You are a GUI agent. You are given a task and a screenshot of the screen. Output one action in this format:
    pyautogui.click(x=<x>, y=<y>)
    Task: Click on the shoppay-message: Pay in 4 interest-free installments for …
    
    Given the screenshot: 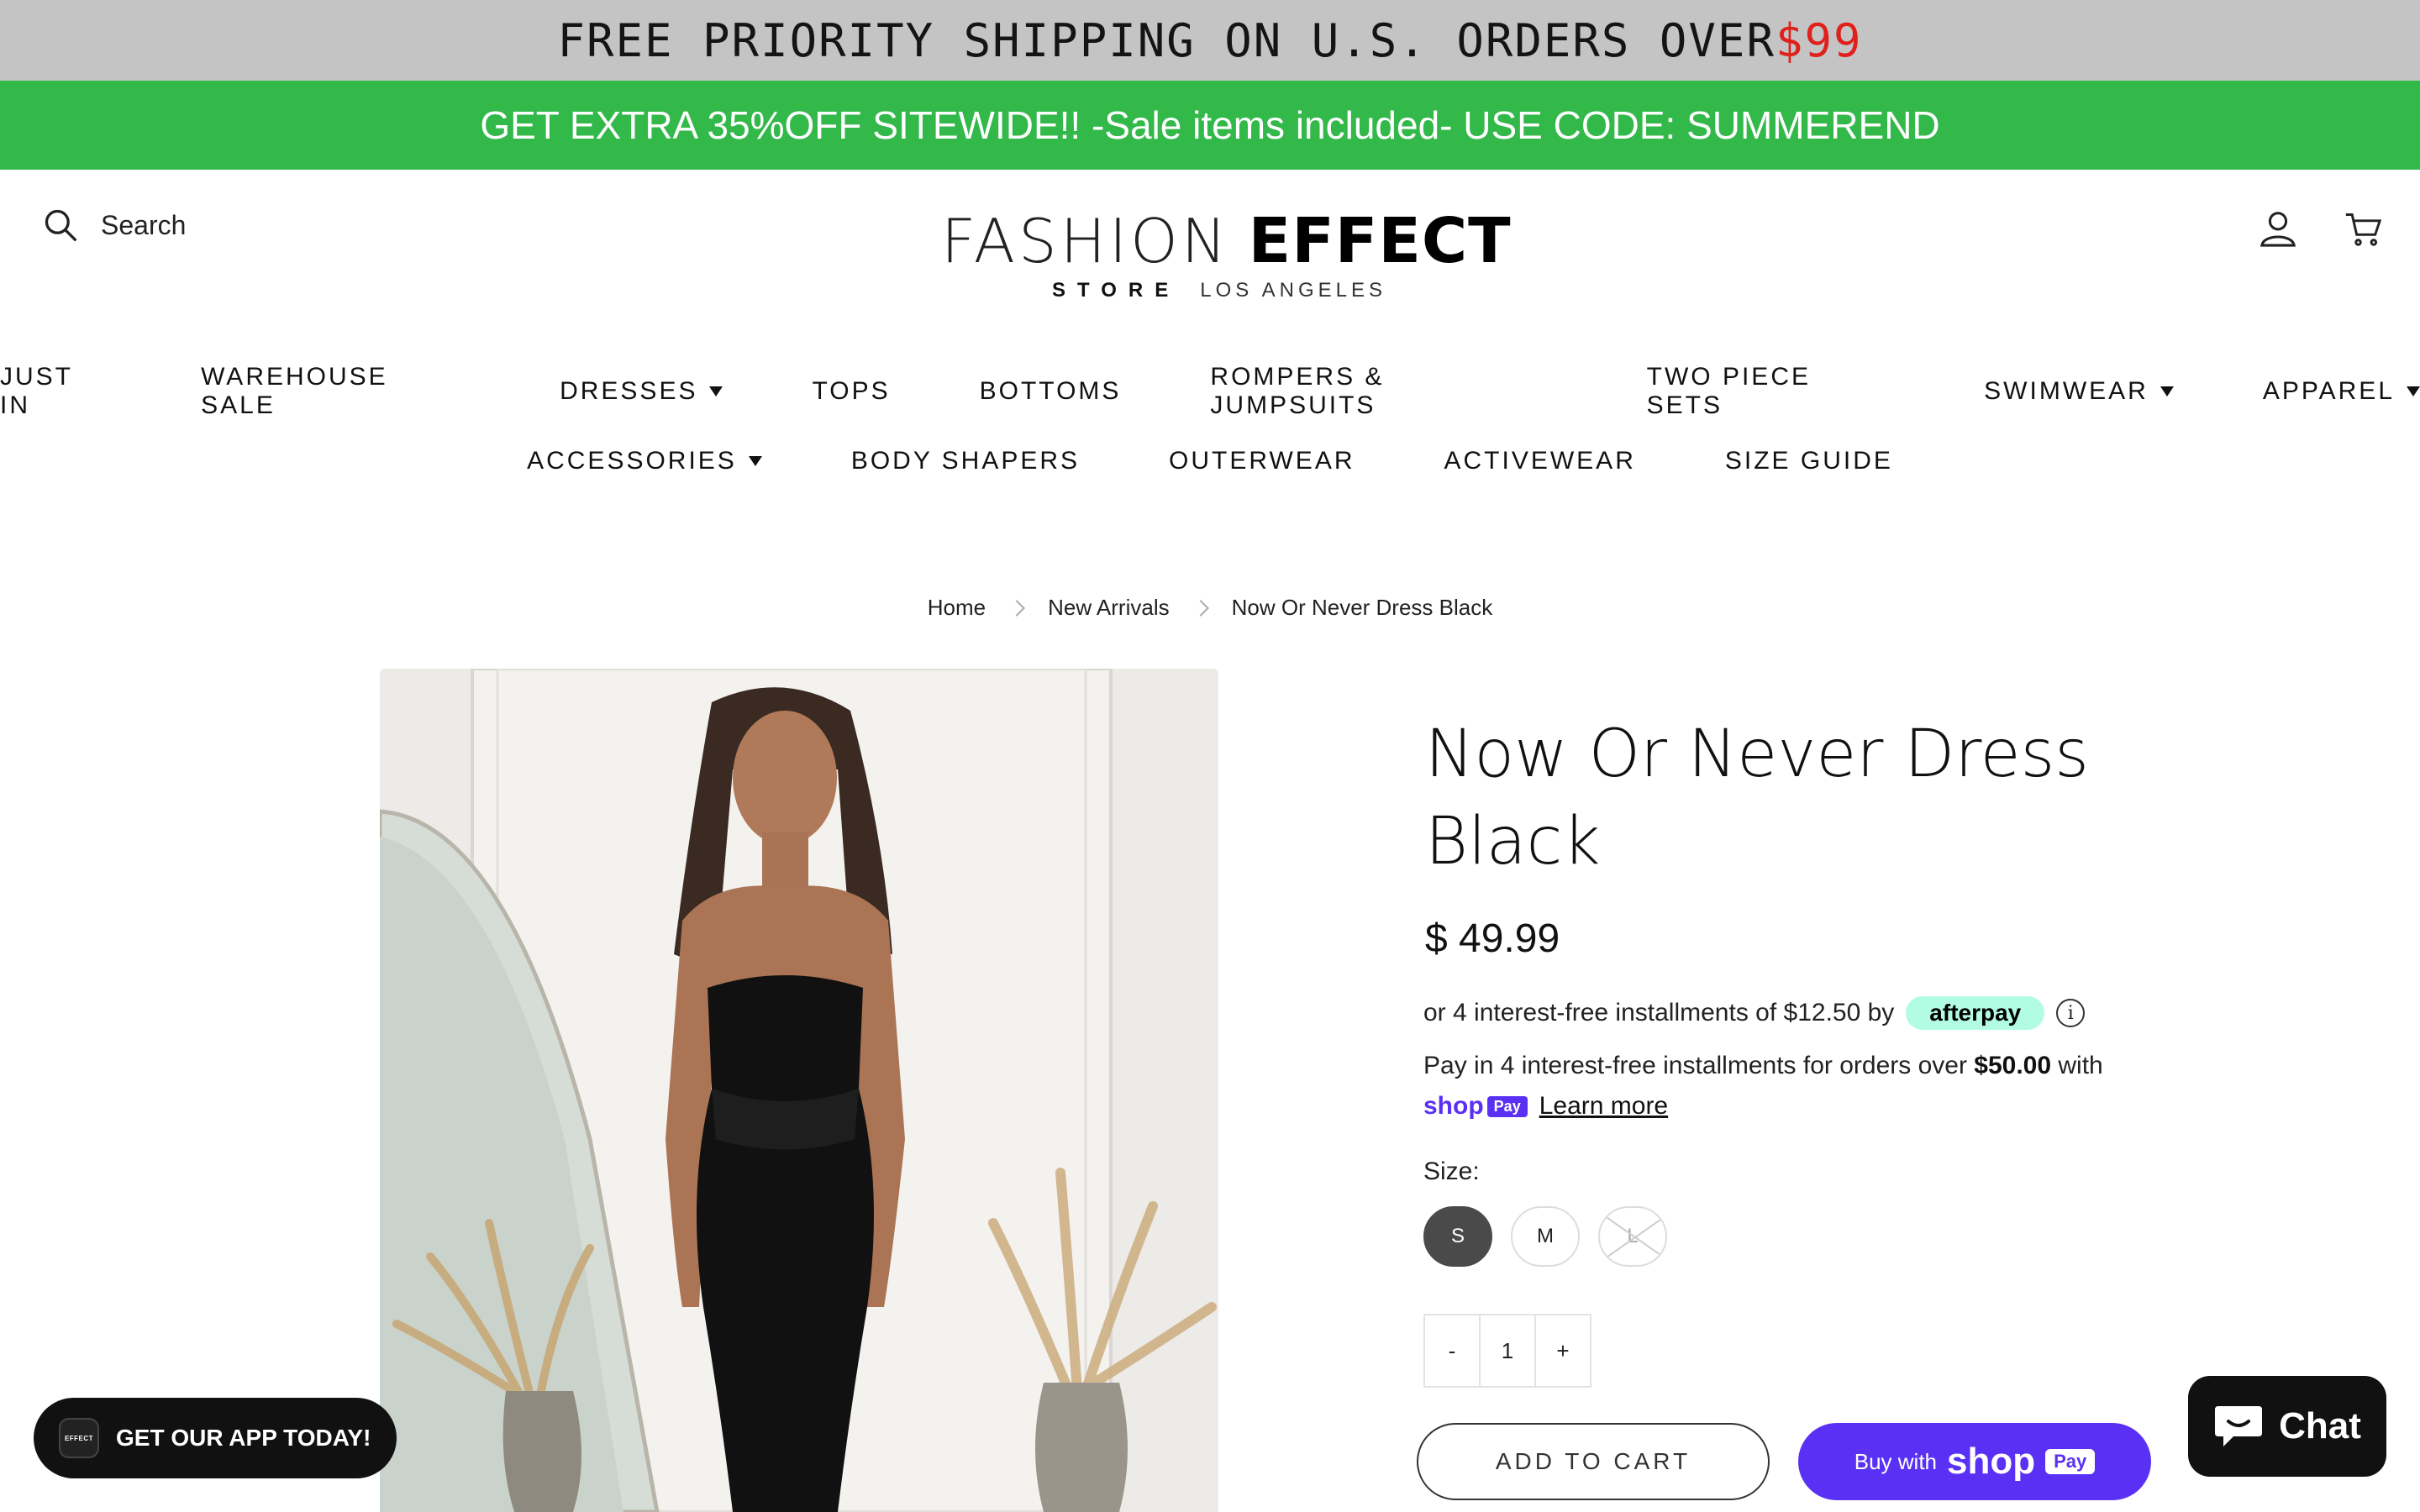 What is the action you would take?
    pyautogui.click(x=1763, y=1066)
    